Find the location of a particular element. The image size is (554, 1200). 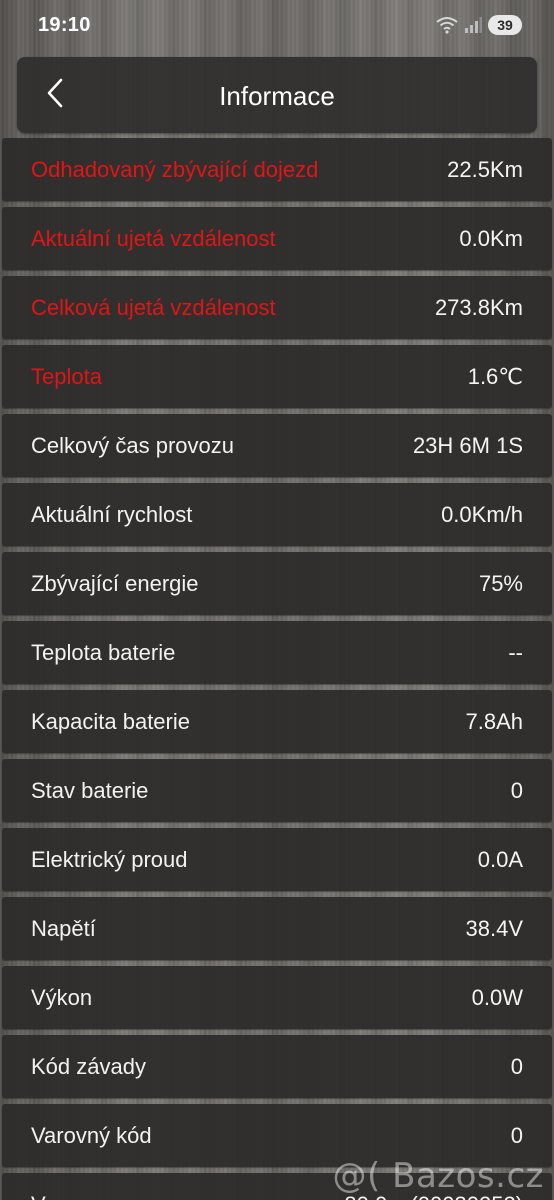

battery-icon: 39 is located at coordinates (505, 25).